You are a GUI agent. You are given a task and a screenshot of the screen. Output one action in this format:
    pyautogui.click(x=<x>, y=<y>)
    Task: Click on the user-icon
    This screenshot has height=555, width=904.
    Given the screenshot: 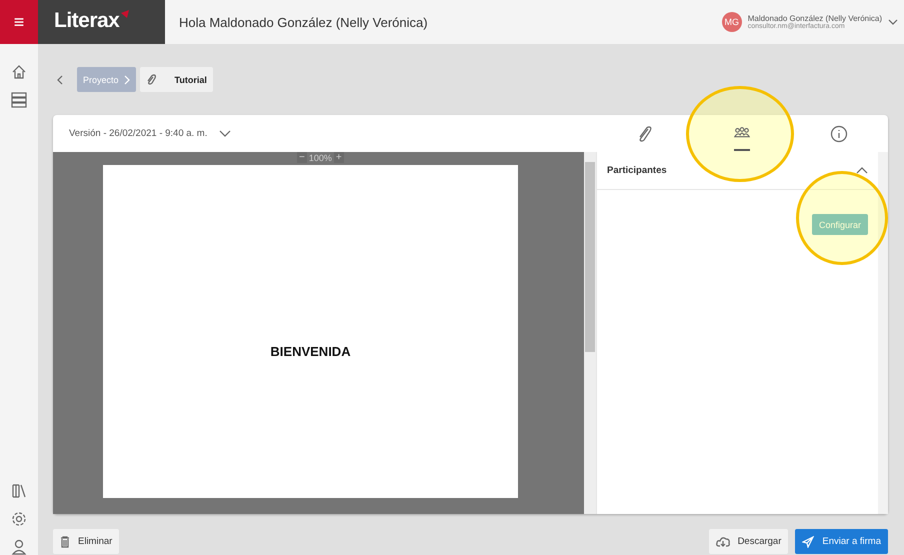 What is the action you would take?
    pyautogui.click(x=19, y=547)
    